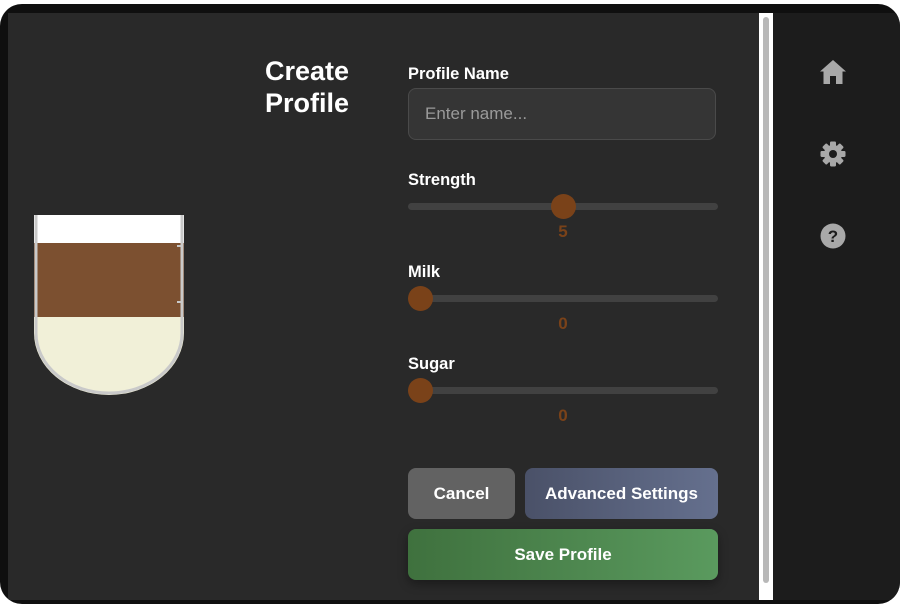 This screenshot has width=900, height=604. What do you see at coordinates (442, 180) in the screenshot?
I see `strength-label: Strength` at bounding box center [442, 180].